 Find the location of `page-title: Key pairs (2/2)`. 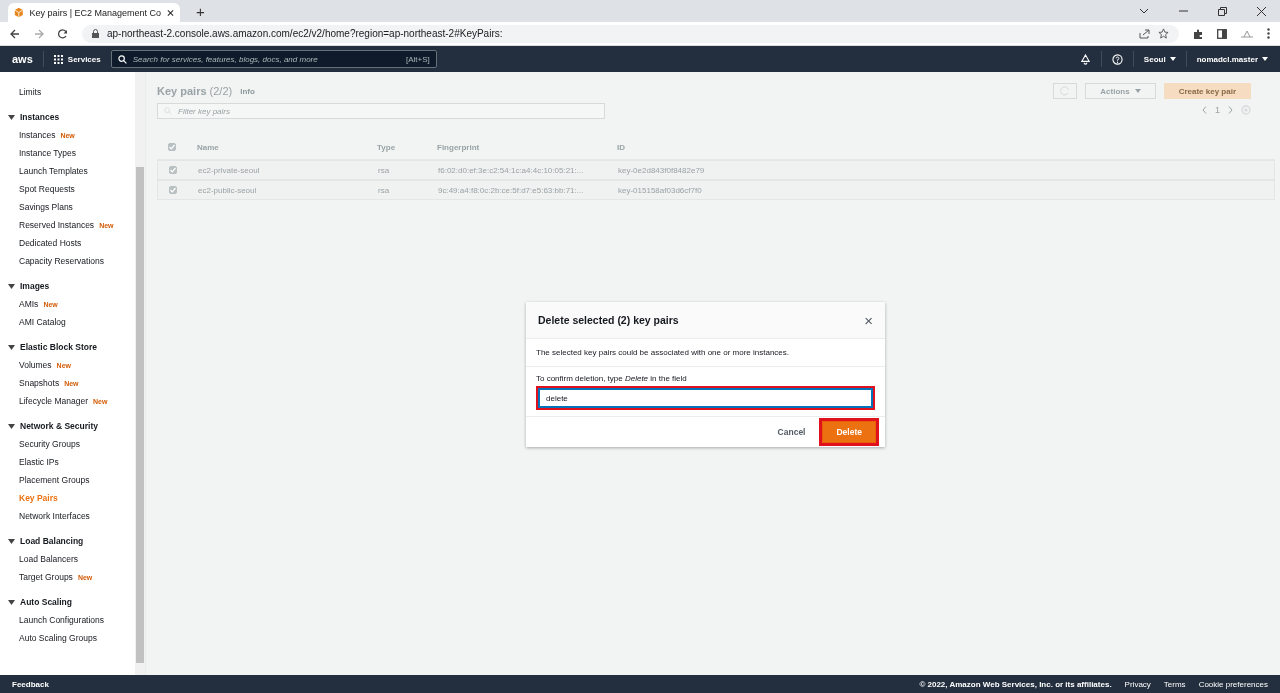

page-title: Key pairs (2/2) is located at coordinates (195, 91).